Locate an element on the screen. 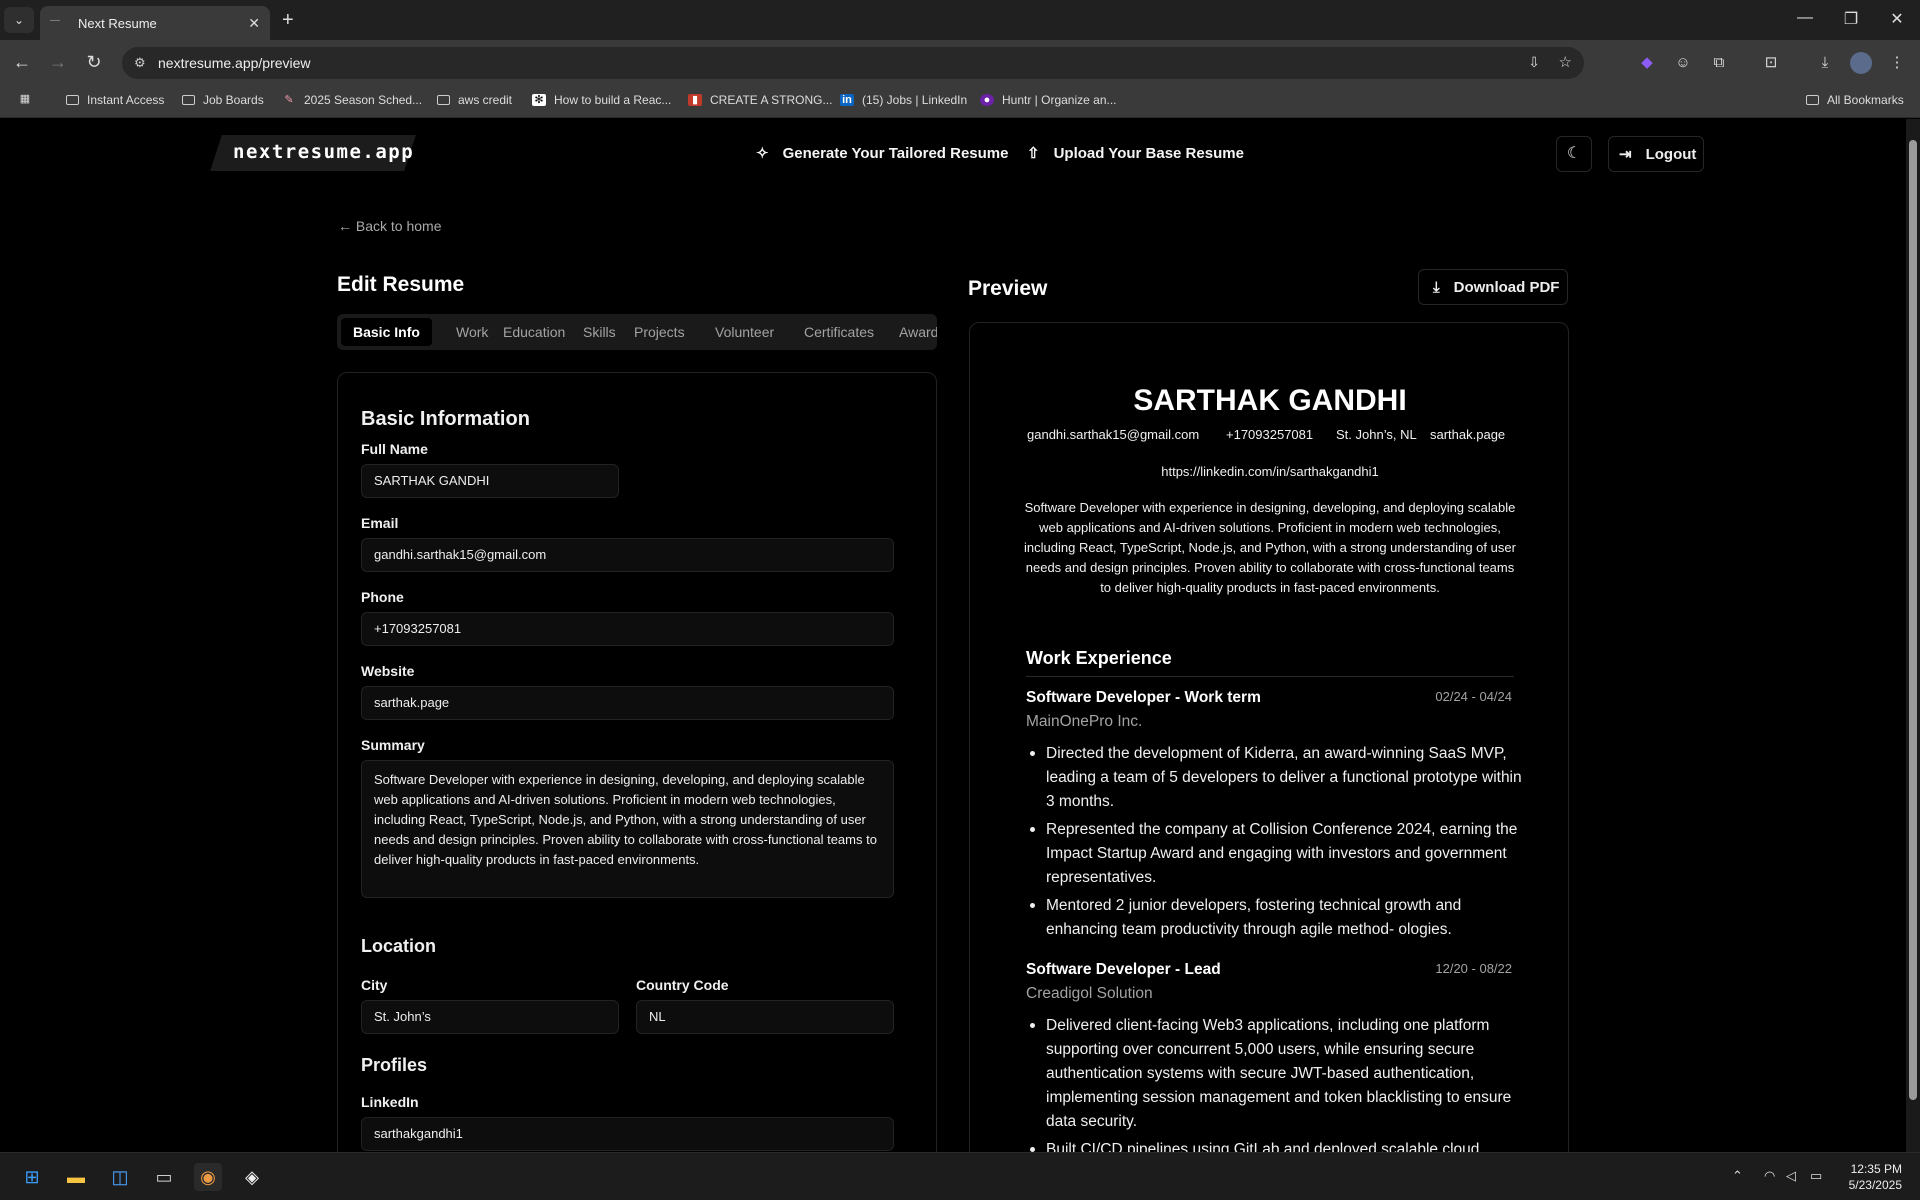  browser-tab: — Next Resume ✕ is located at coordinates (155, 23).